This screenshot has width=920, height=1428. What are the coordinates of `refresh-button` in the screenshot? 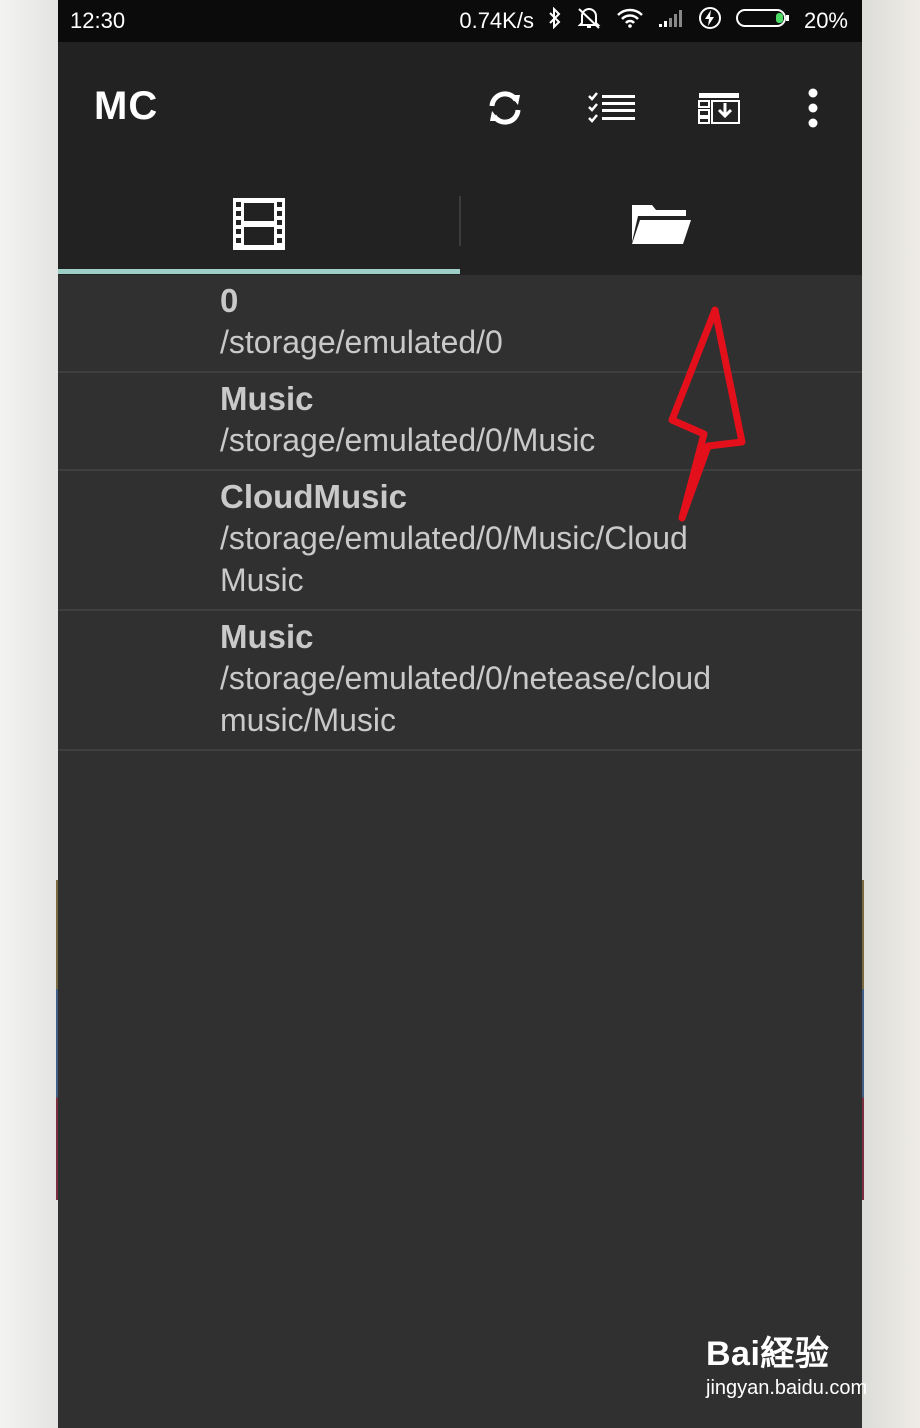 It's located at (505, 108).